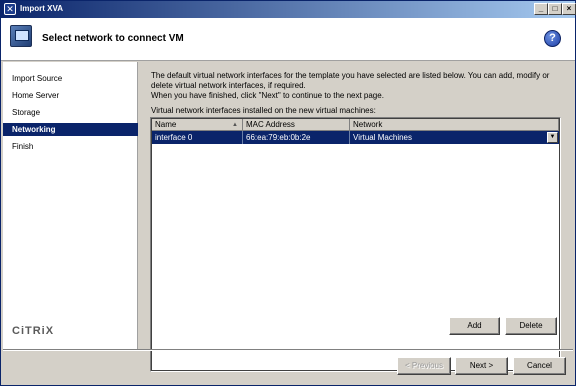  What do you see at coordinates (23, 146) in the screenshot?
I see `step-finish: Finish` at bounding box center [23, 146].